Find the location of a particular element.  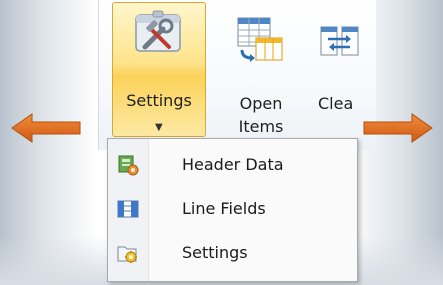

menu-item-settings: Settings is located at coordinates (232, 253).